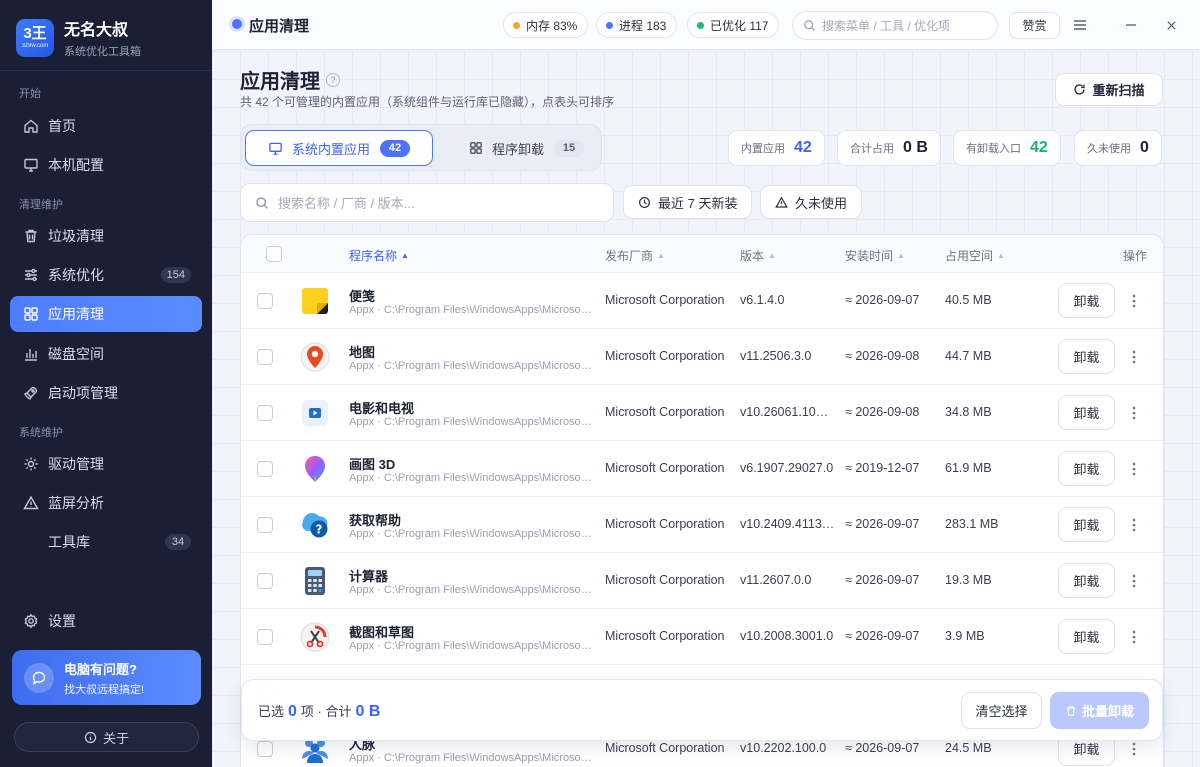 Image resolution: width=1200 pixels, height=767 pixels. Describe the element at coordinates (972, 524) in the screenshot. I see `app-size: 283.1 MB` at that location.